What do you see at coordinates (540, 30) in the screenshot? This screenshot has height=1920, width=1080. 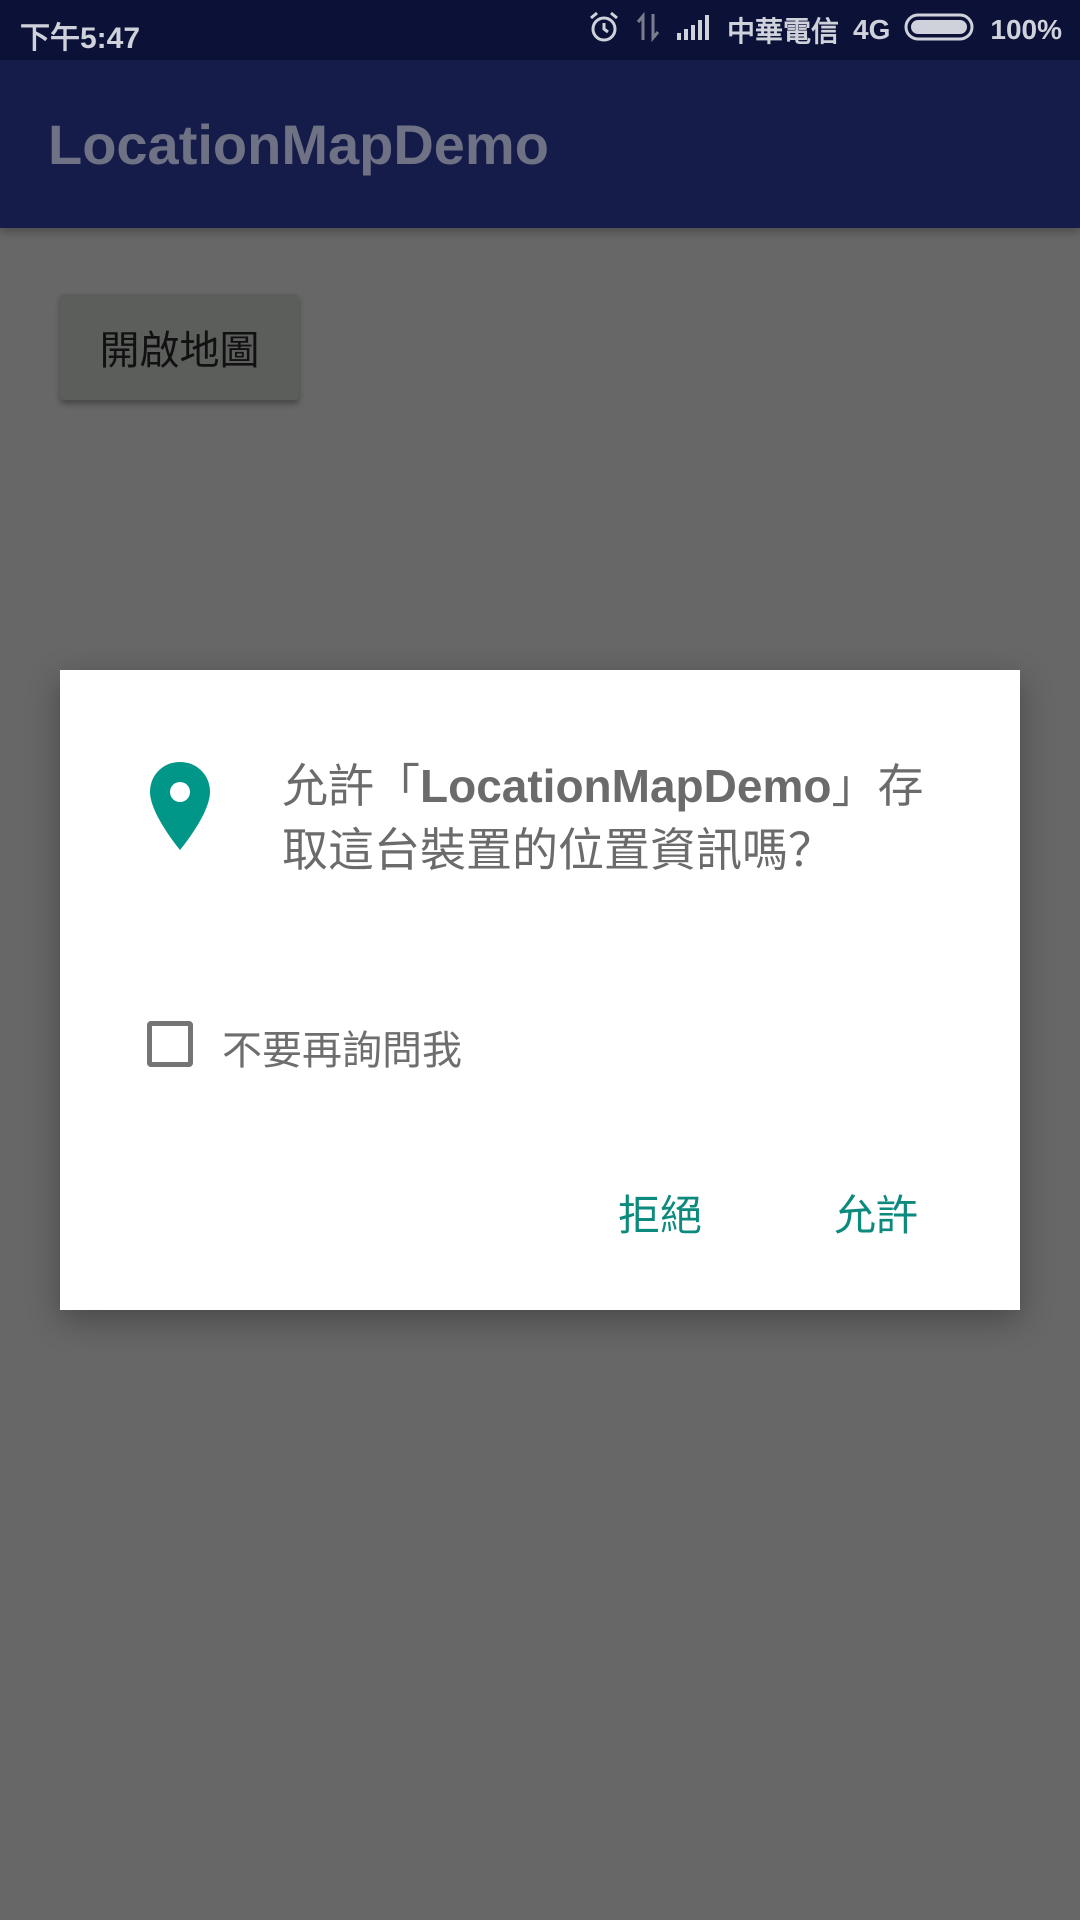 I see `status-bar: 下午5:47 中華電信 4G 100%` at bounding box center [540, 30].